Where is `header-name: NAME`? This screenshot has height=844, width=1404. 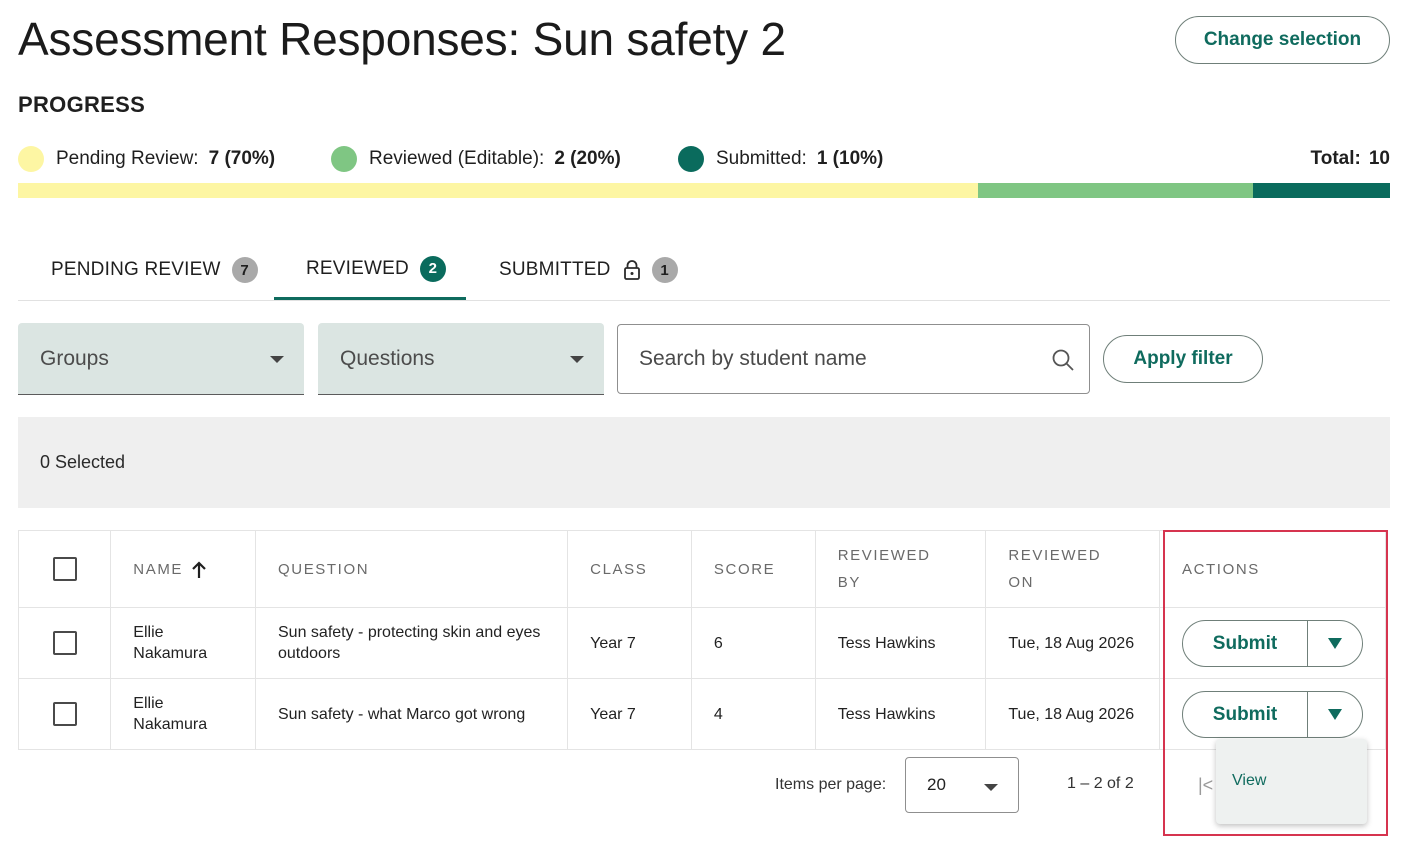
header-name: NAME is located at coordinates (183, 569).